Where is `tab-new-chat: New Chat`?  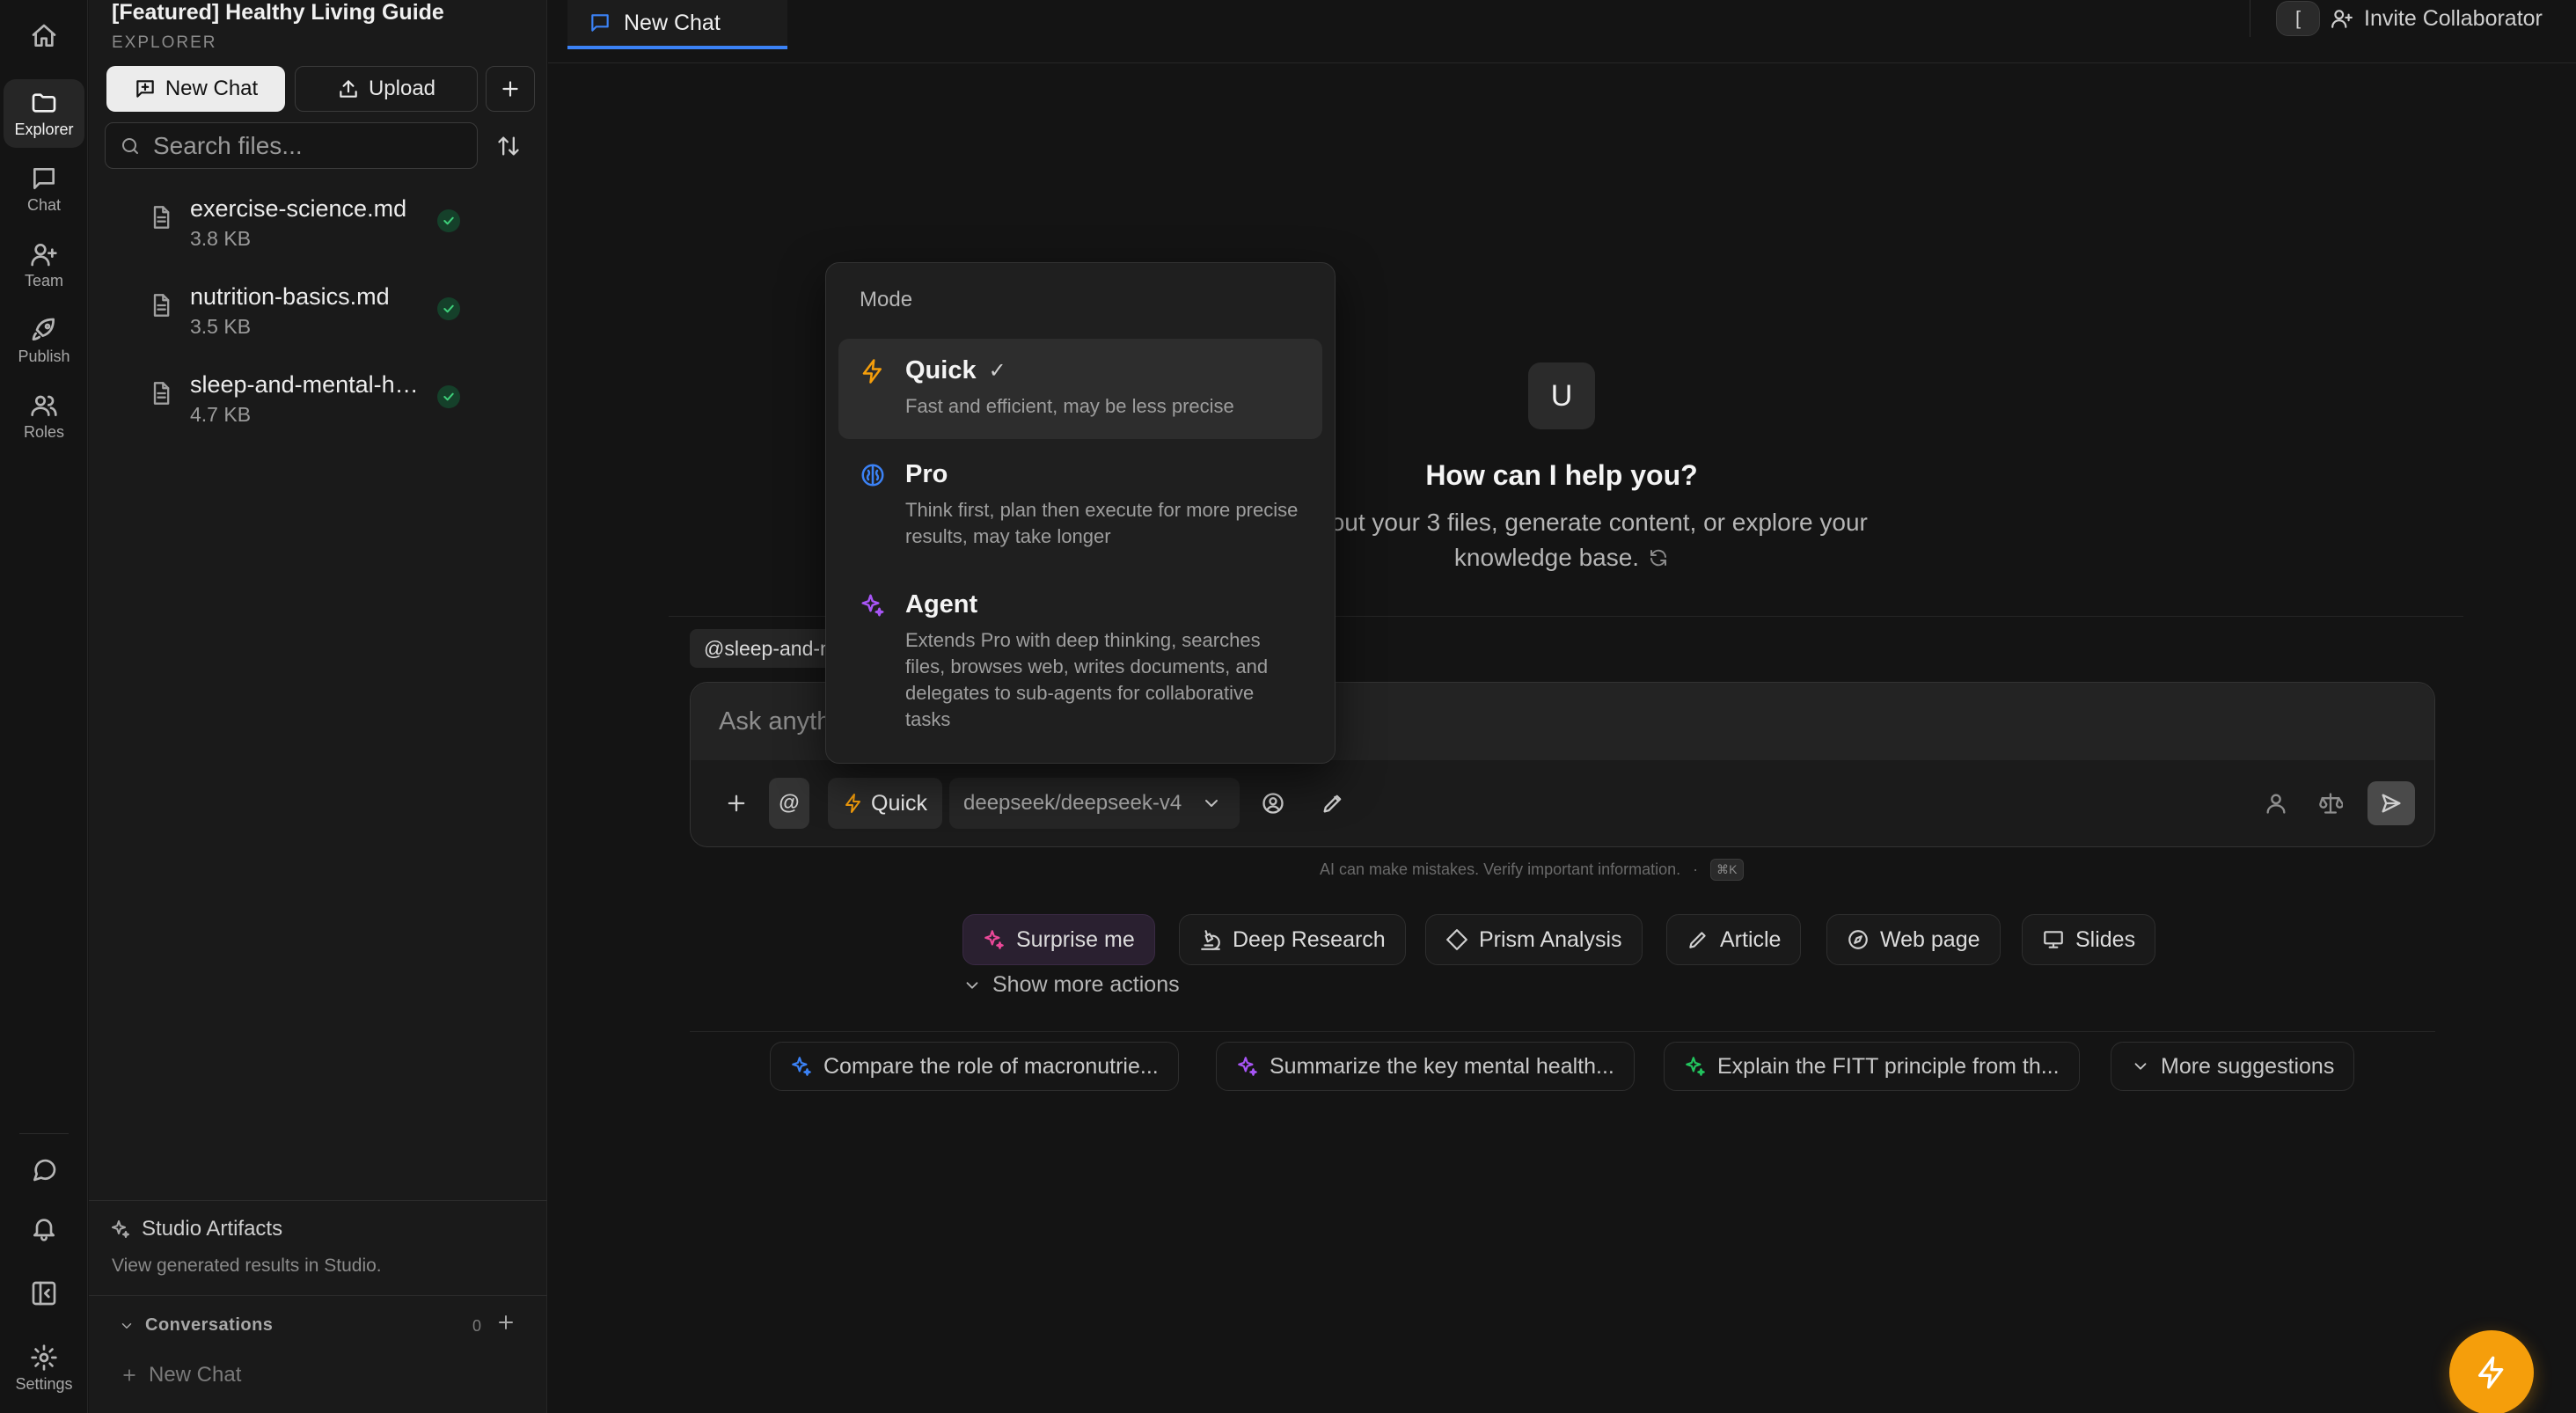
tab-new-chat: New Chat is located at coordinates (677, 24).